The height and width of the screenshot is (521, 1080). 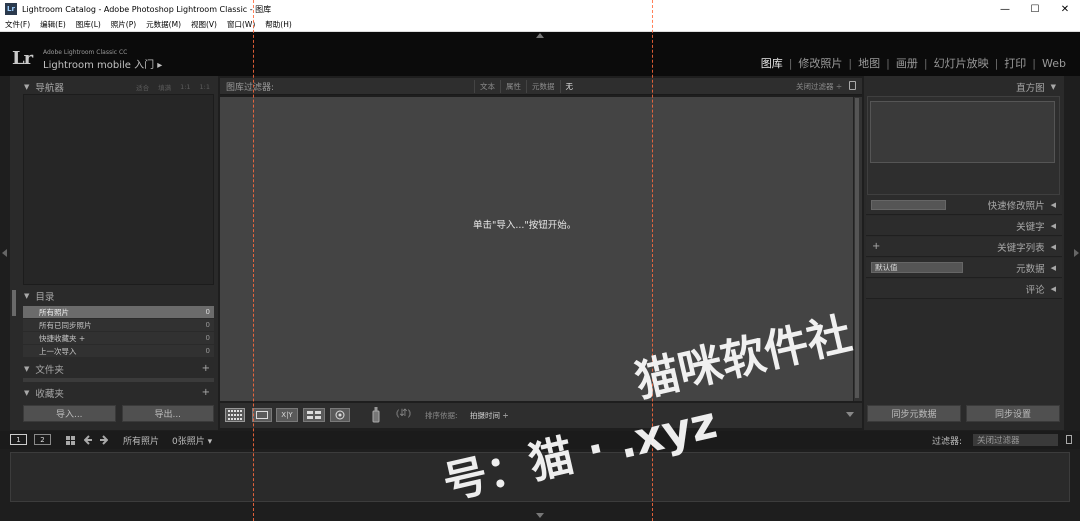 What do you see at coordinates (141, 440) in the screenshot?
I see `filmstrip-source: 所有照片` at bounding box center [141, 440].